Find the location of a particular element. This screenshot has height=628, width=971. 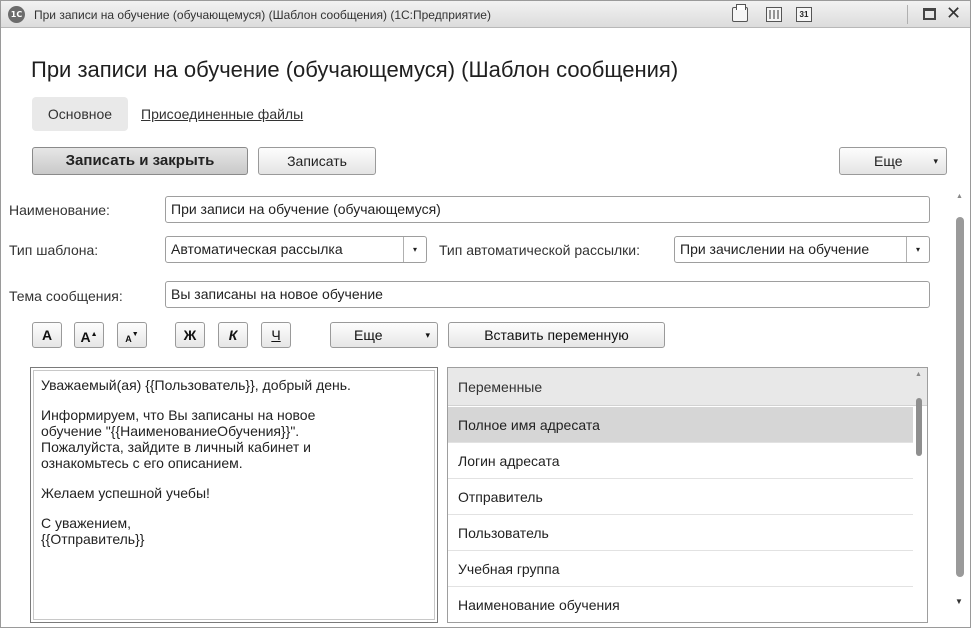

message-paragraph: С уважением, {{Отправитель}} is located at coordinates (93, 531).